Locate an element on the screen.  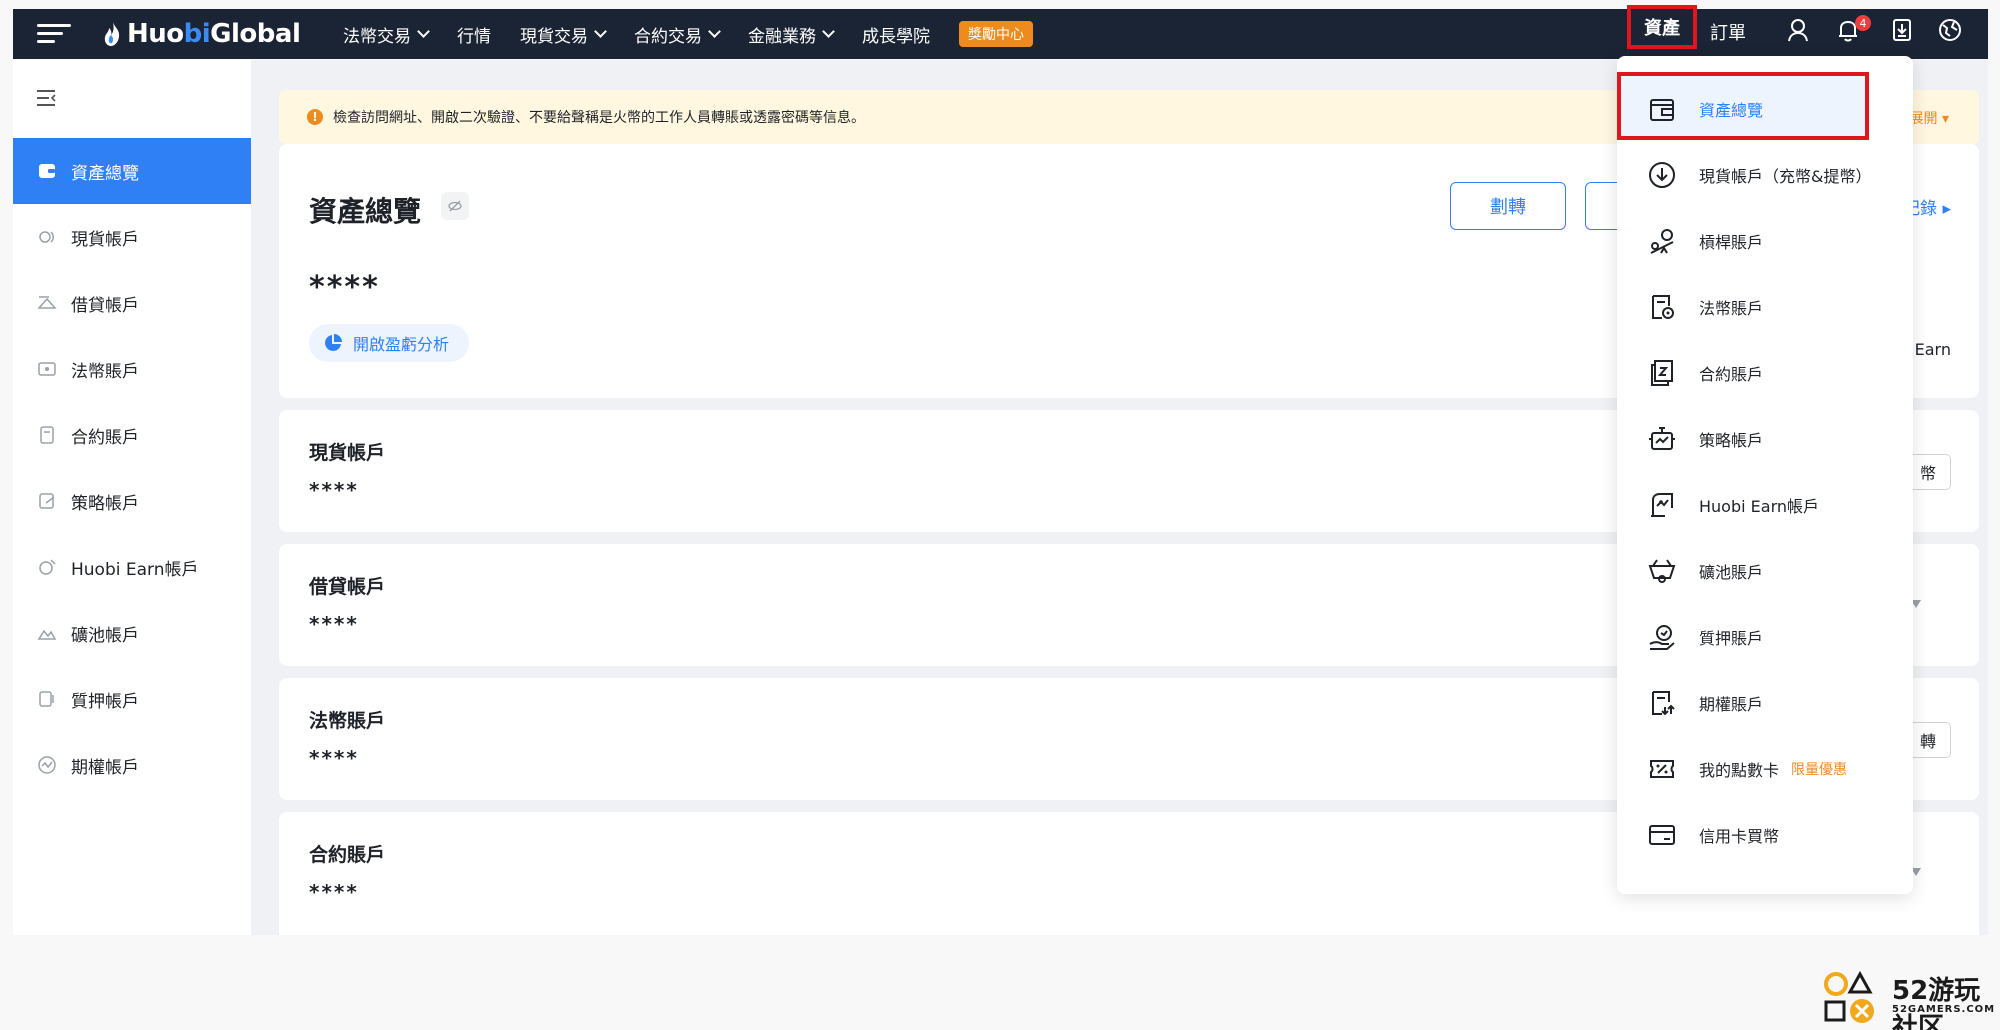
notice-expand-button: 展開 ▾ is located at coordinates (1929, 118).